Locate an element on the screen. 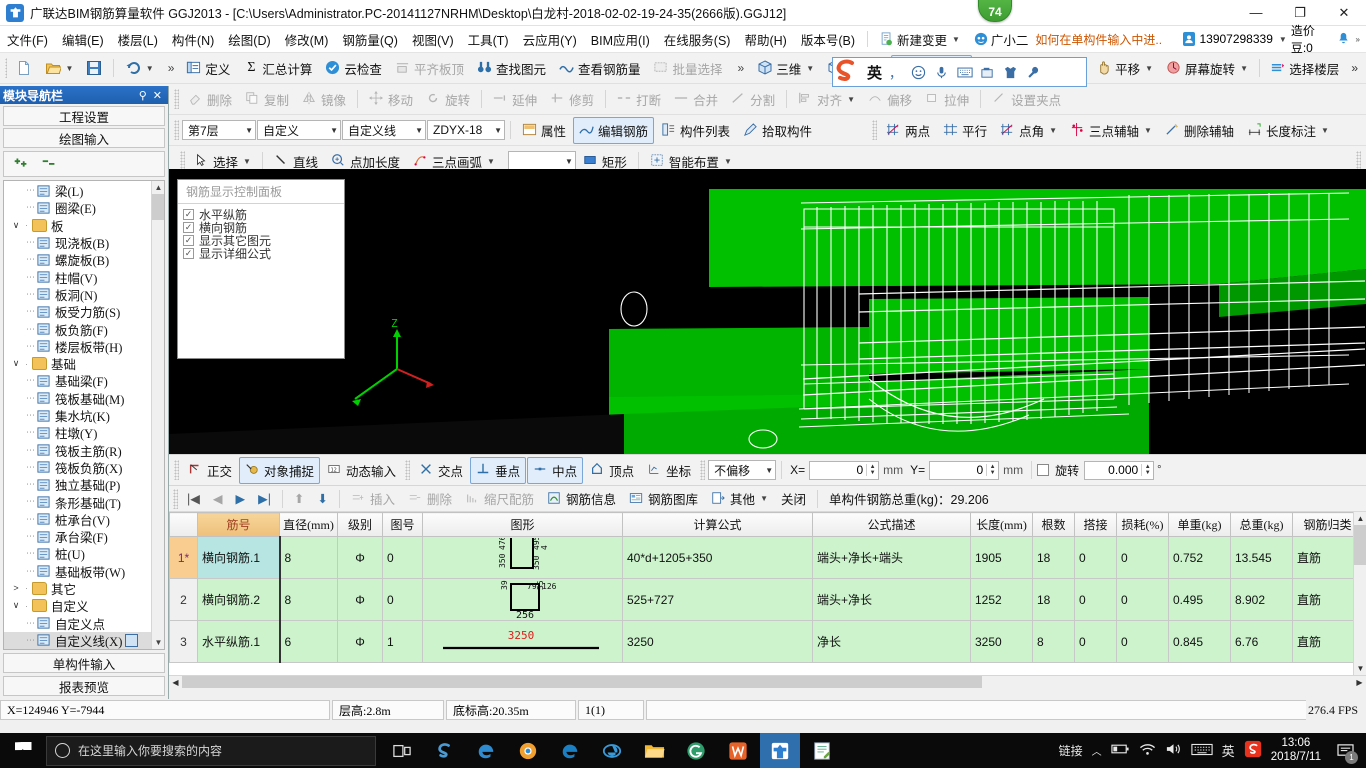  delete-axis-button: 删除辅轴 is located at coordinates (1199, 130).